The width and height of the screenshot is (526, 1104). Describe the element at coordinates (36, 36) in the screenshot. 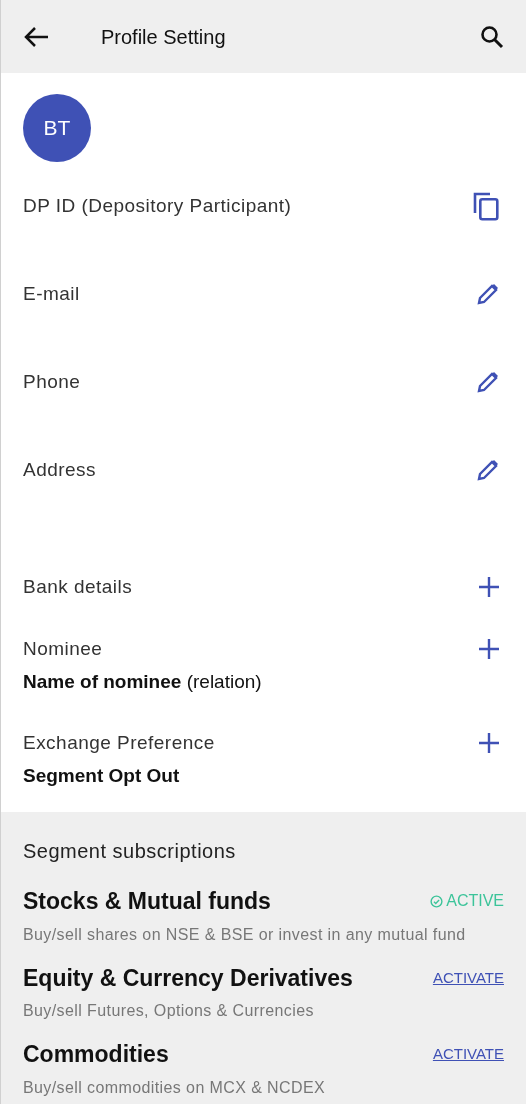

I see `back-icon` at that location.